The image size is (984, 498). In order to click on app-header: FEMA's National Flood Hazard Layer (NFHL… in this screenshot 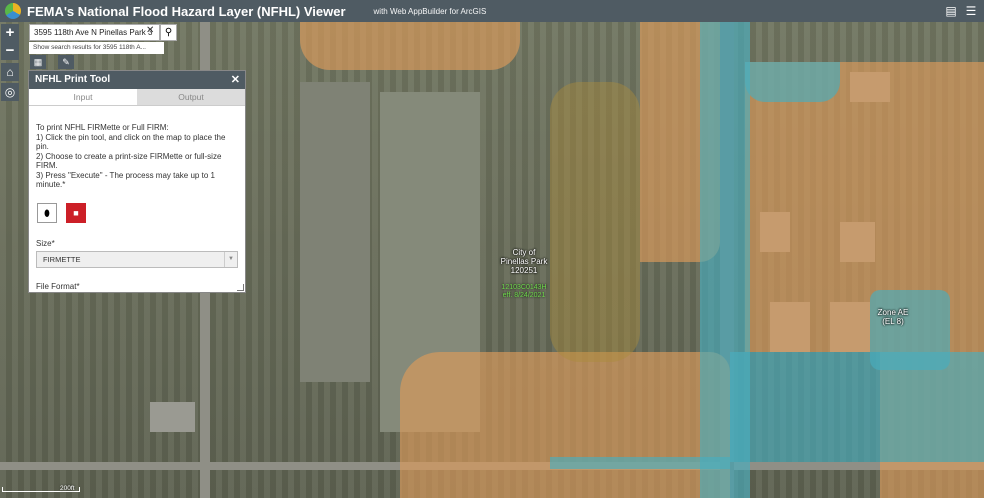, I will do `click(492, 11)`.